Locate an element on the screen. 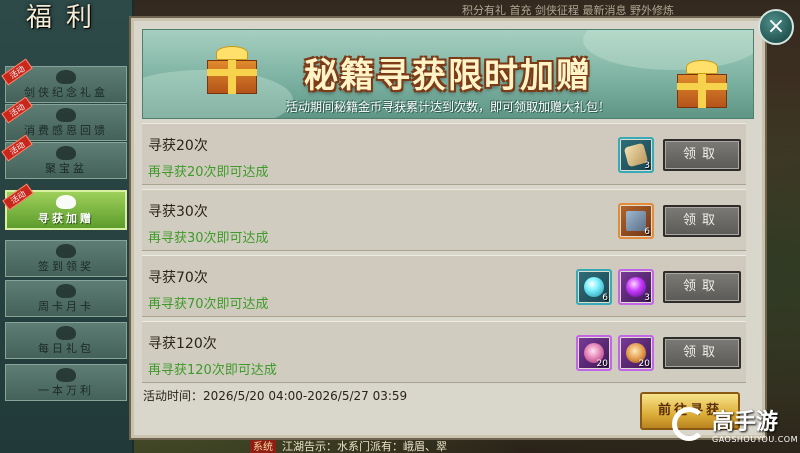 This screenshot has width=800, height=453. site-watermark: 高手游 GAOSHOUYOU.COM is located at coordinates (735, 427).